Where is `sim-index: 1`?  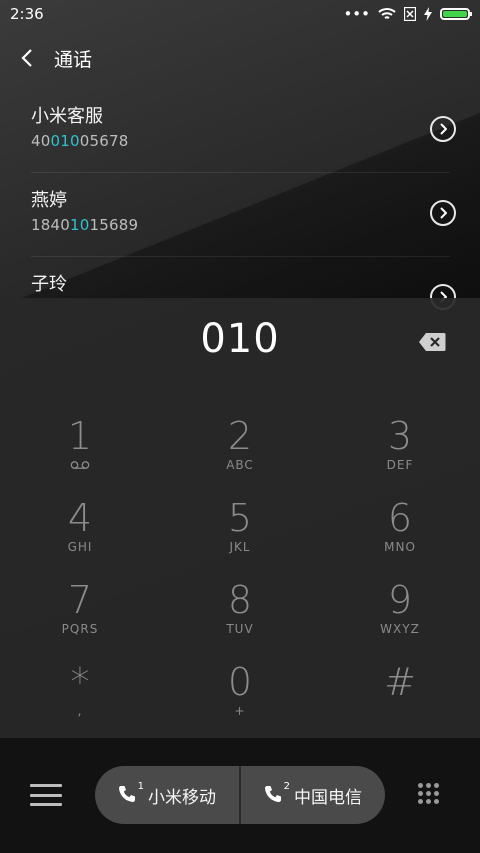
sim-index: 1 is located at coordinates (140, 786).